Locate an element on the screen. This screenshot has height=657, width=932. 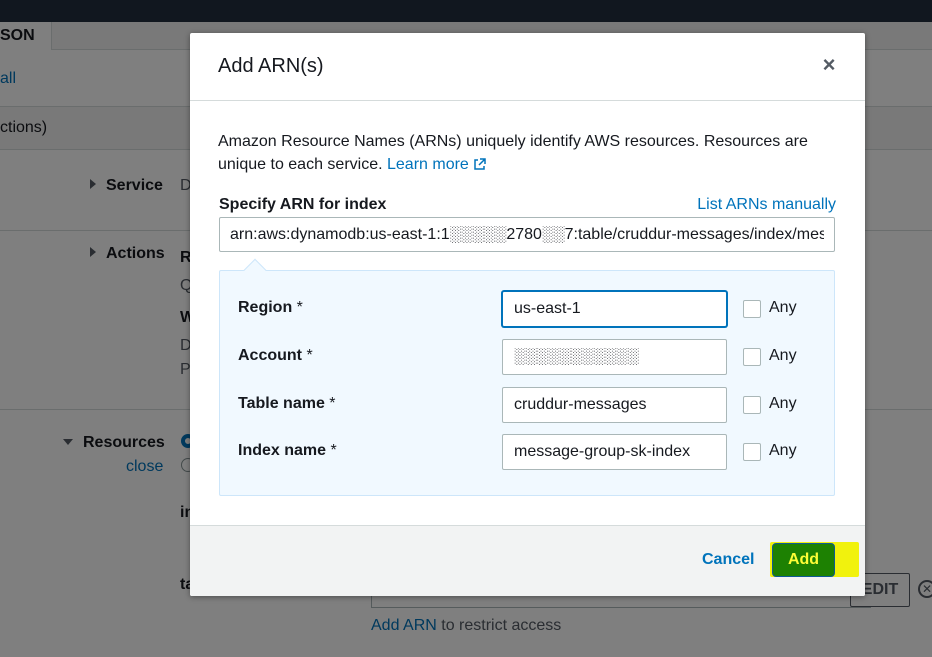
close-icon: × is located at coordinates (829, 65).